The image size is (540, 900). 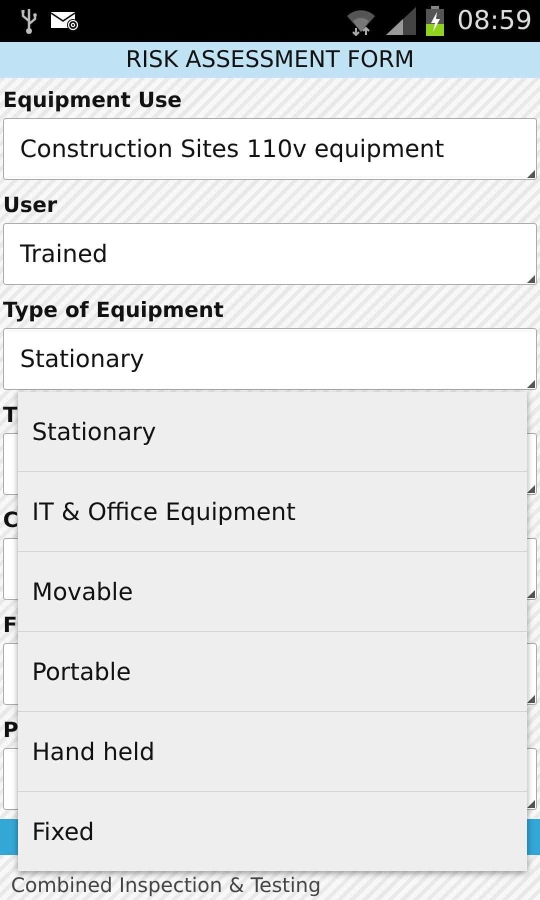 What do you see at coordinates (113, 310) in the screenshot?
I see `field-label: Type of Equipment` at bounding box center [113, 310].